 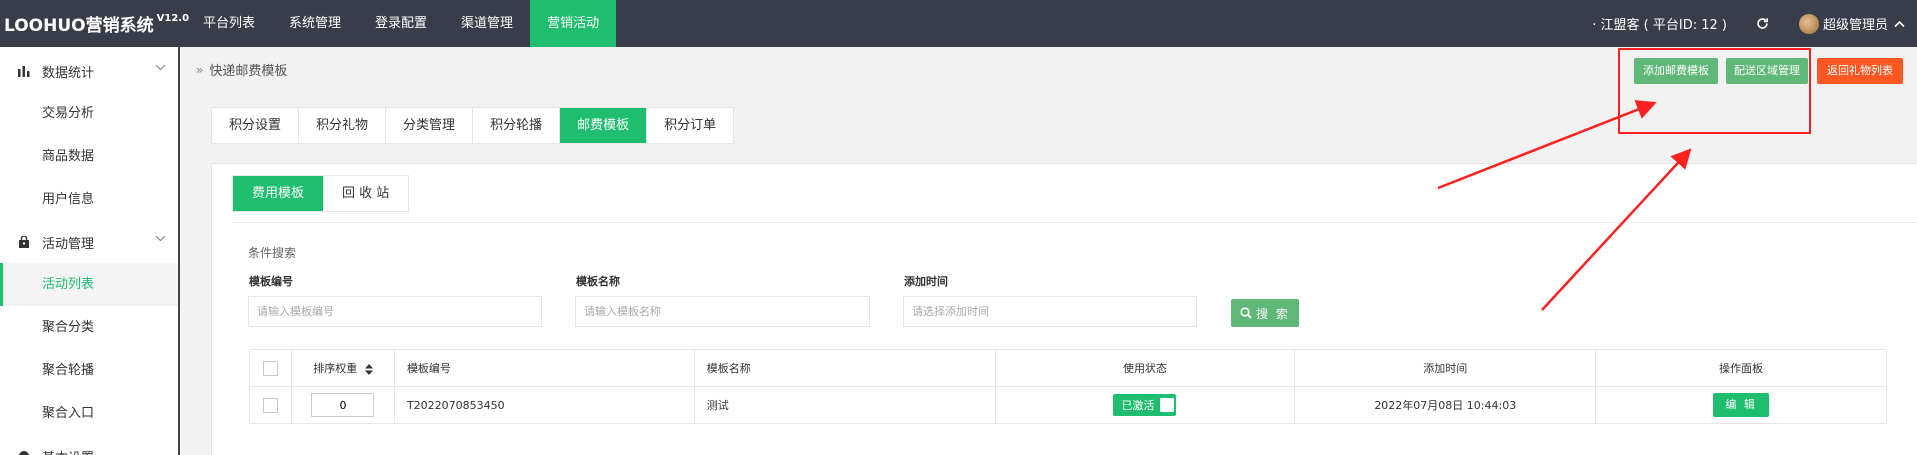 What do you see at coordinates (690, 125) in the screenshot?
I see `tab-points-orders: 积分订单` at bounding box center [690, 125].